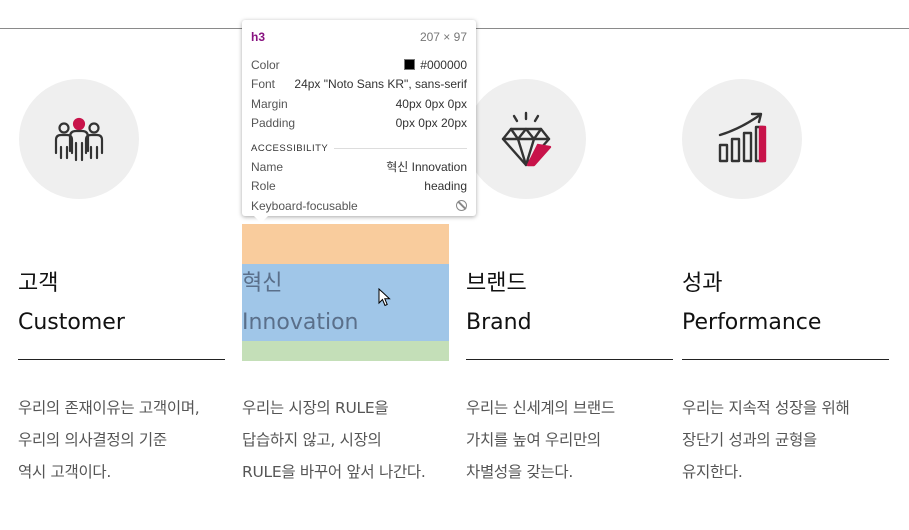 The height and width of the screenshot is (530, 909). I want to click on description-line: 가치를 높여 우리만의, so click(533, 440).